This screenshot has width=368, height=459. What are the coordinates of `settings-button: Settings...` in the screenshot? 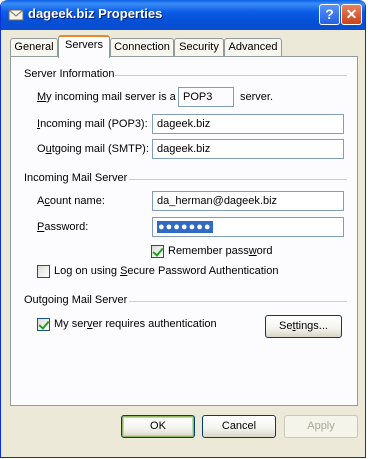 It's located at (303, 326).